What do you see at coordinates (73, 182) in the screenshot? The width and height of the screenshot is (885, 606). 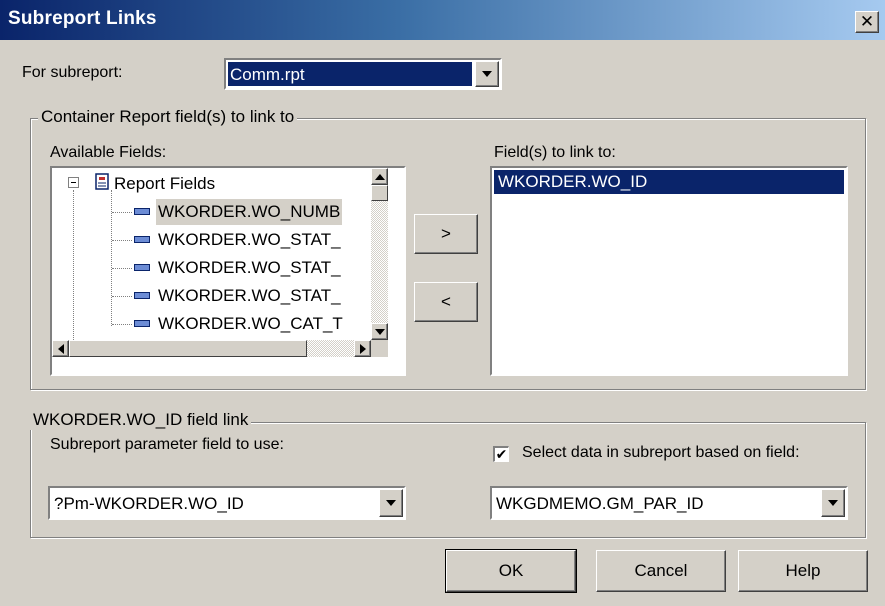 I see `collapse-icon` at bounding box center [73, 182].